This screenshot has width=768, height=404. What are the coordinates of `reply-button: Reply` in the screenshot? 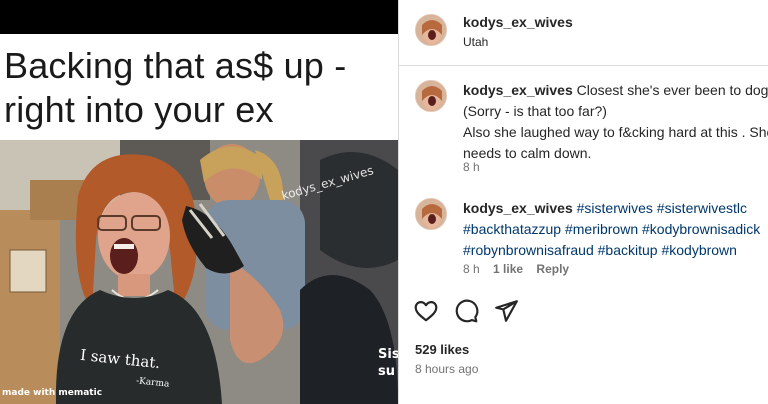 It's located at (552, 269).